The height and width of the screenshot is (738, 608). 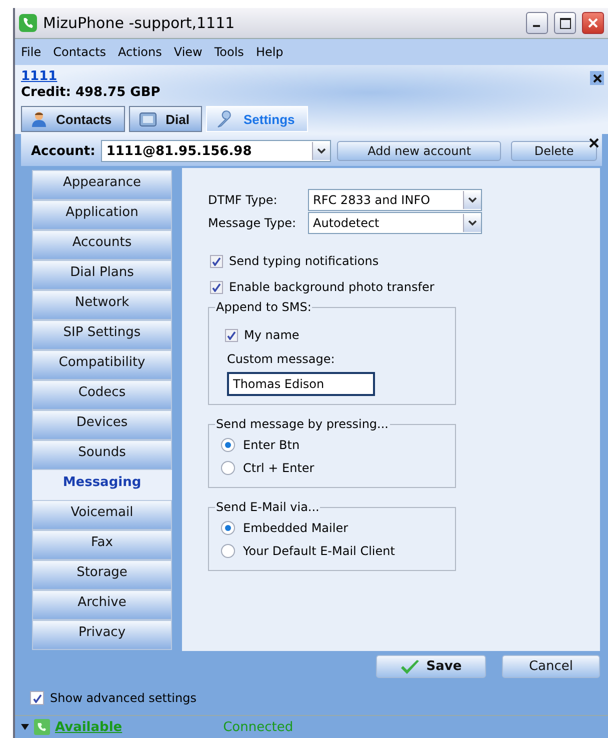 I want to click on sidebar-item: Network, so click(x=102, y=305).